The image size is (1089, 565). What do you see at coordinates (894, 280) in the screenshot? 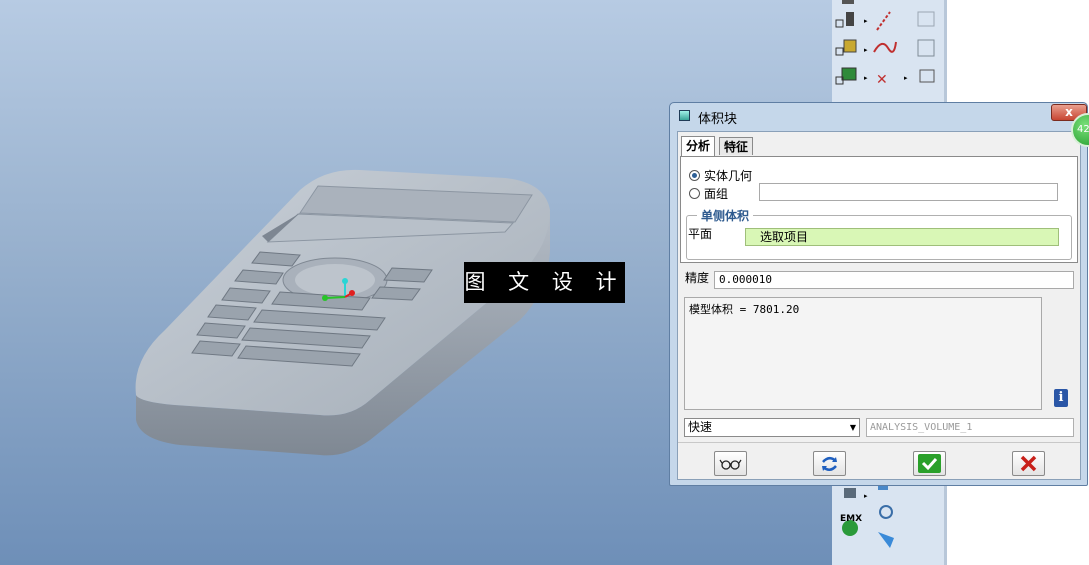
I see `precision-input: 0.000010` at bounding box center [894, 280].